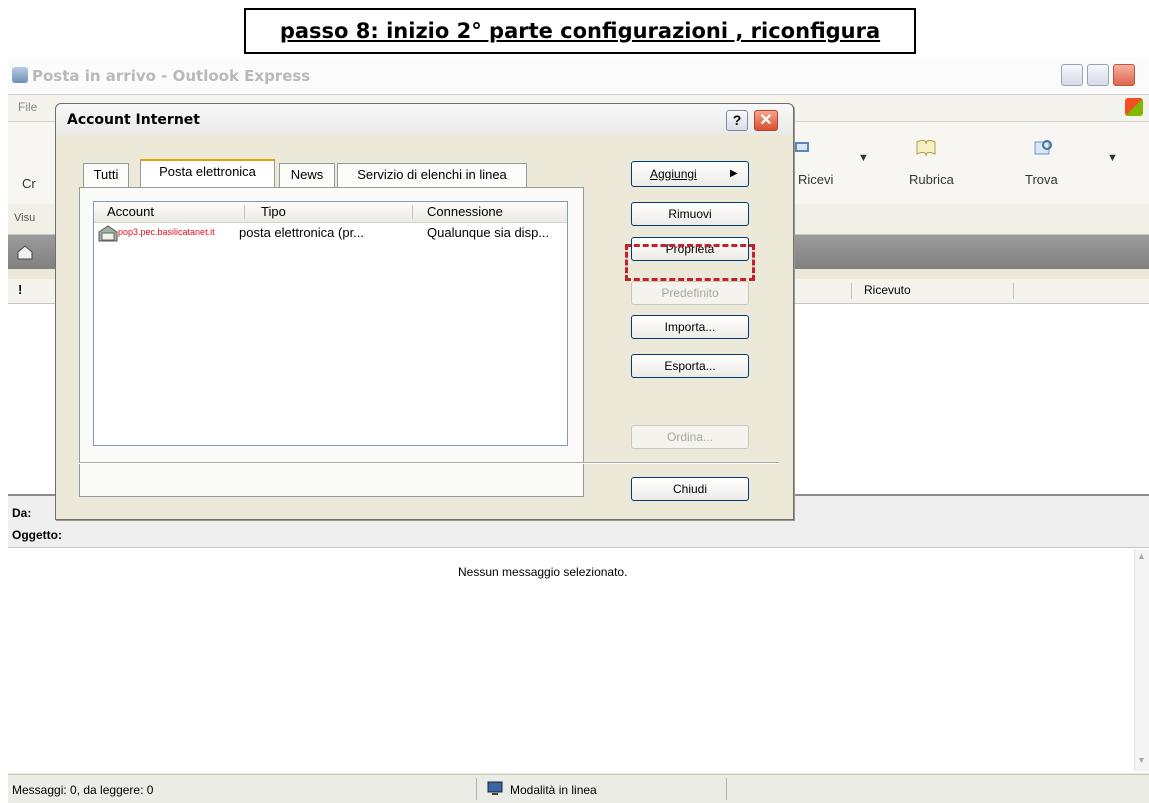  I want to click on inbox-icon, so click(25, 252).